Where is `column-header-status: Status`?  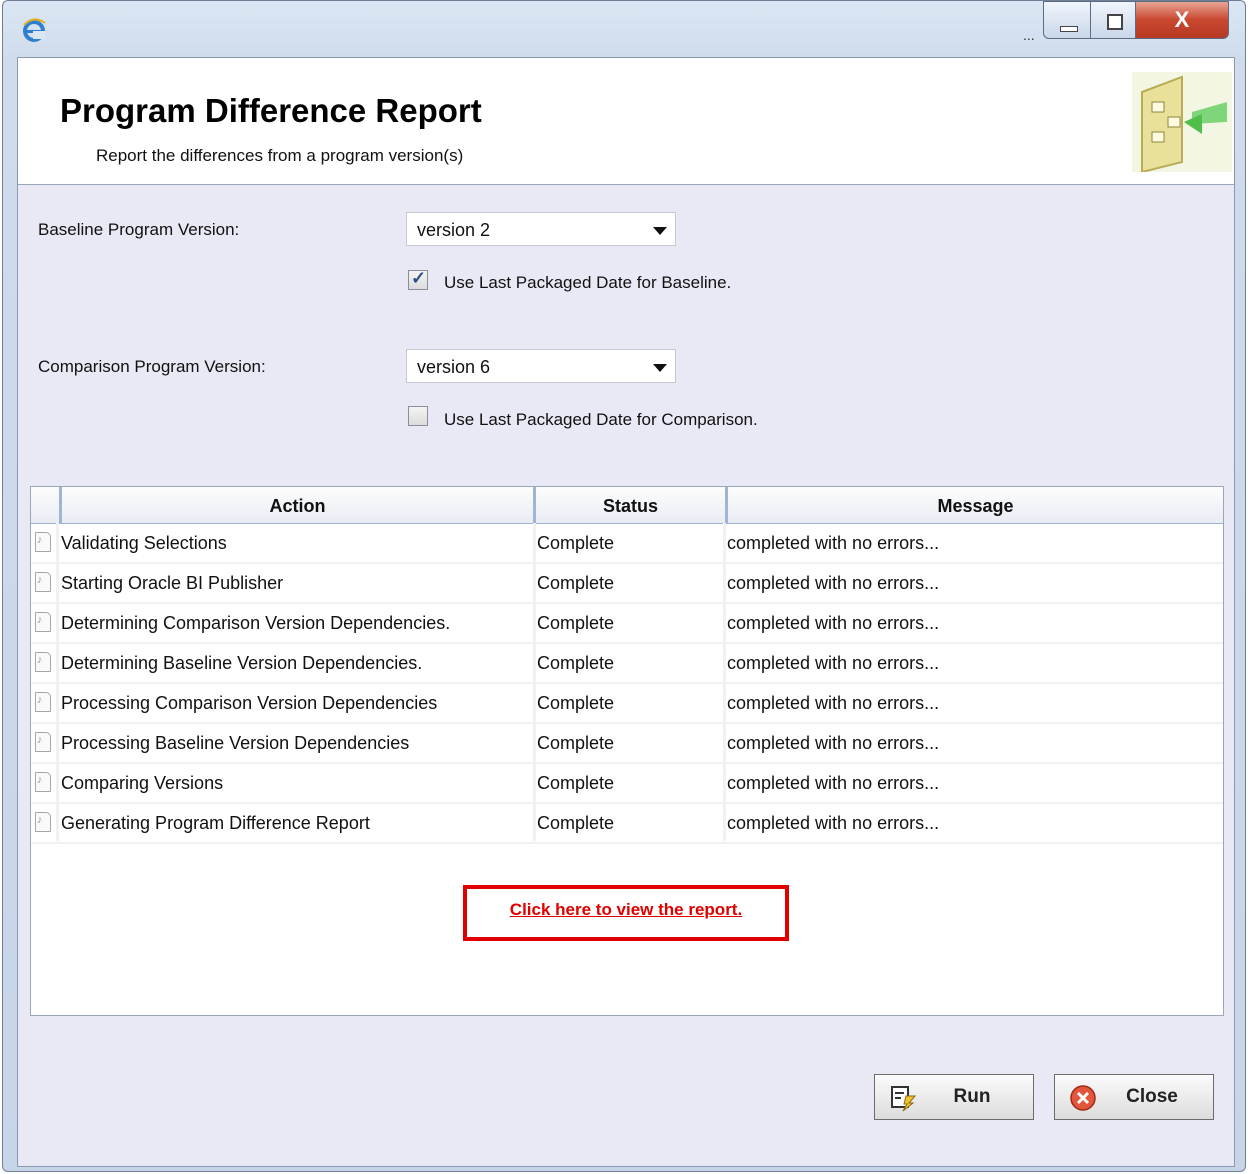
column-header-status: Status is located at coordinates (629, 505).